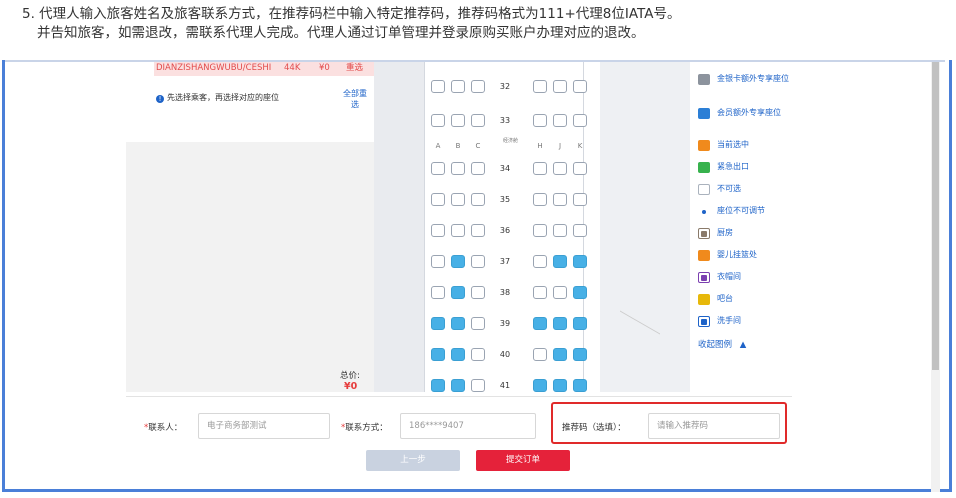 This screenshot has height=498, width=956. I want to click on seat-33J, so click(560, 120).